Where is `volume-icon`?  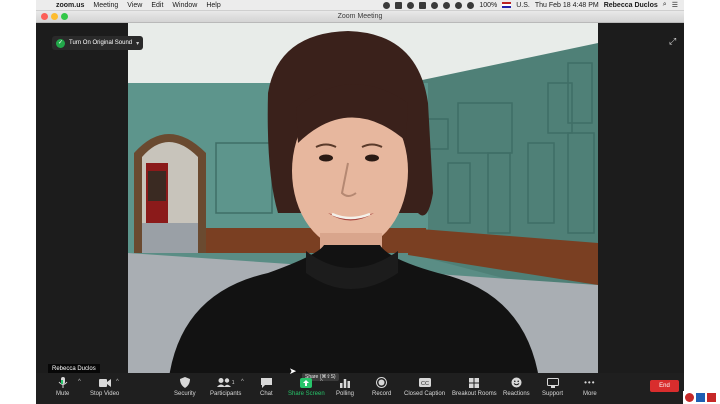 volume-icon is located at coordinates (471, 5).